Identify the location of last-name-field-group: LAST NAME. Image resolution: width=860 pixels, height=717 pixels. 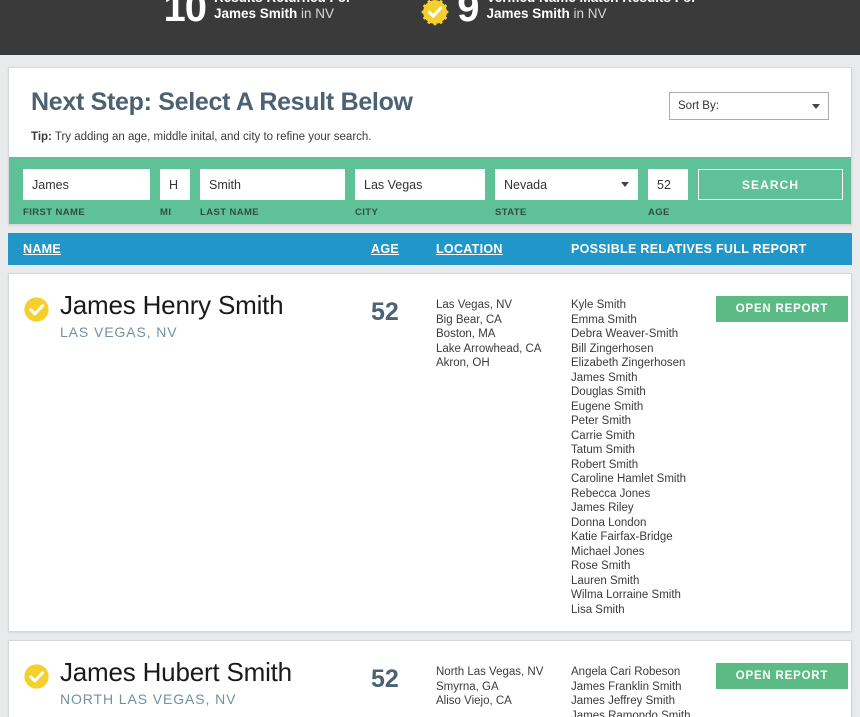
(272, 193).